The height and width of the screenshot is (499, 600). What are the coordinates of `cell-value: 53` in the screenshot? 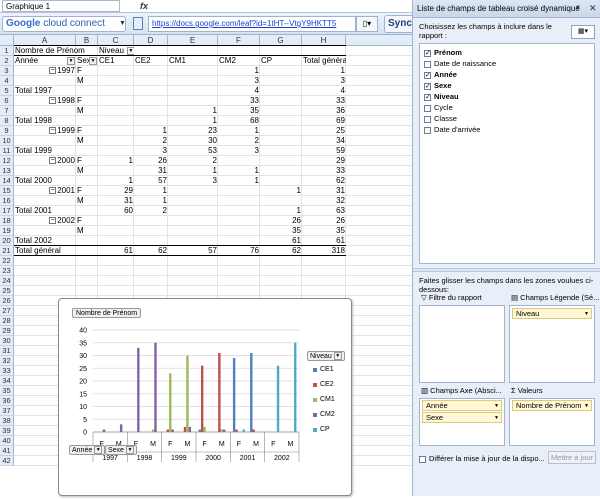 It's located at (193, 151).